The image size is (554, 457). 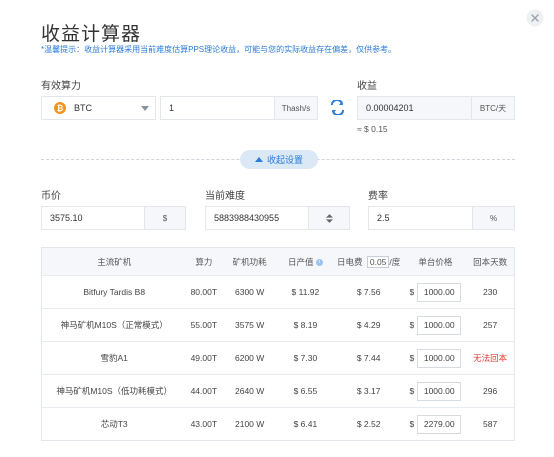 I want to click on col-daily-output-label: 日产值, so click(x=300, y=261).